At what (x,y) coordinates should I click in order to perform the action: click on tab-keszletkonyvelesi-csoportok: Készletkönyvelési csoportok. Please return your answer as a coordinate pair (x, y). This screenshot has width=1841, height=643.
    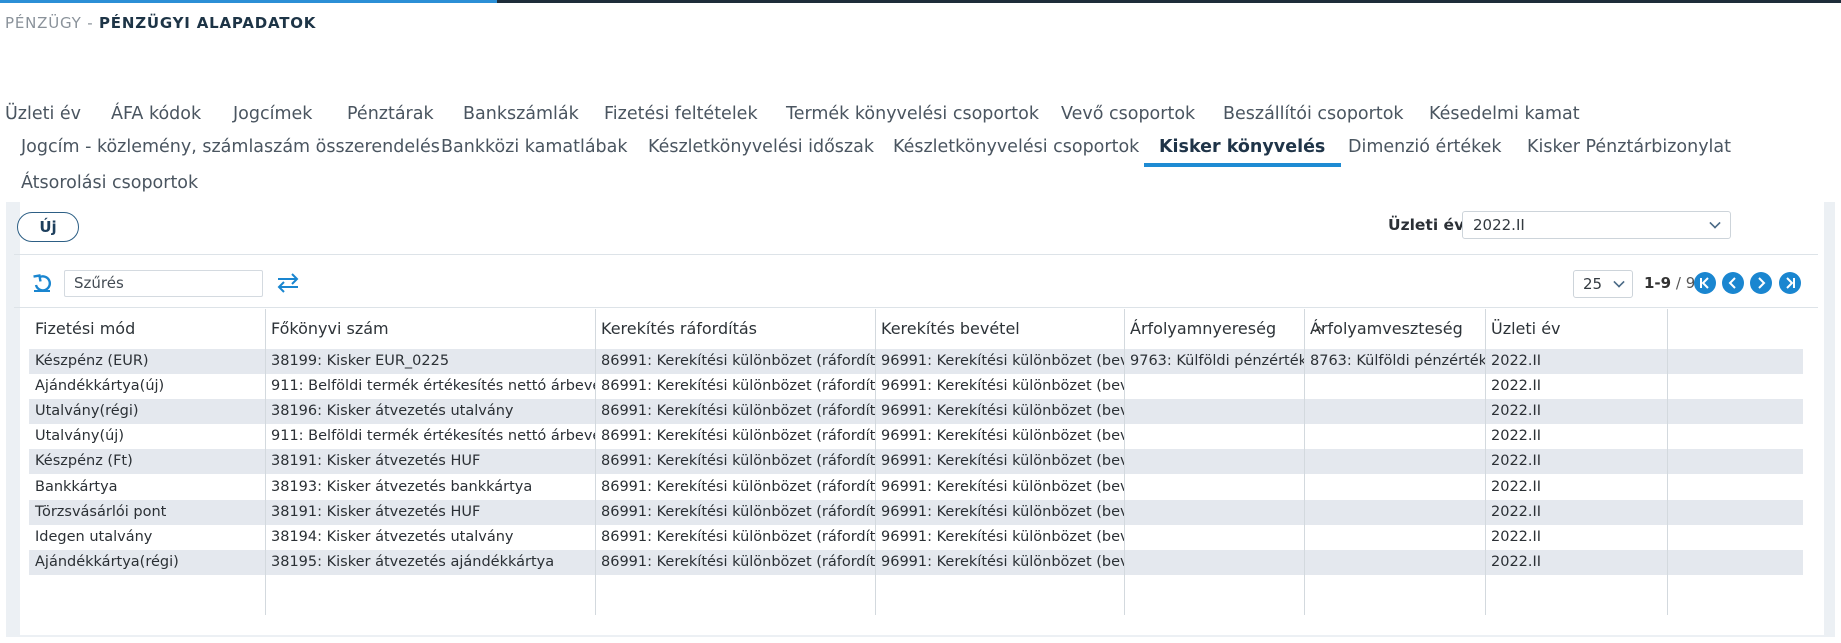
    Looking at the image, I should click on (1016, 147).